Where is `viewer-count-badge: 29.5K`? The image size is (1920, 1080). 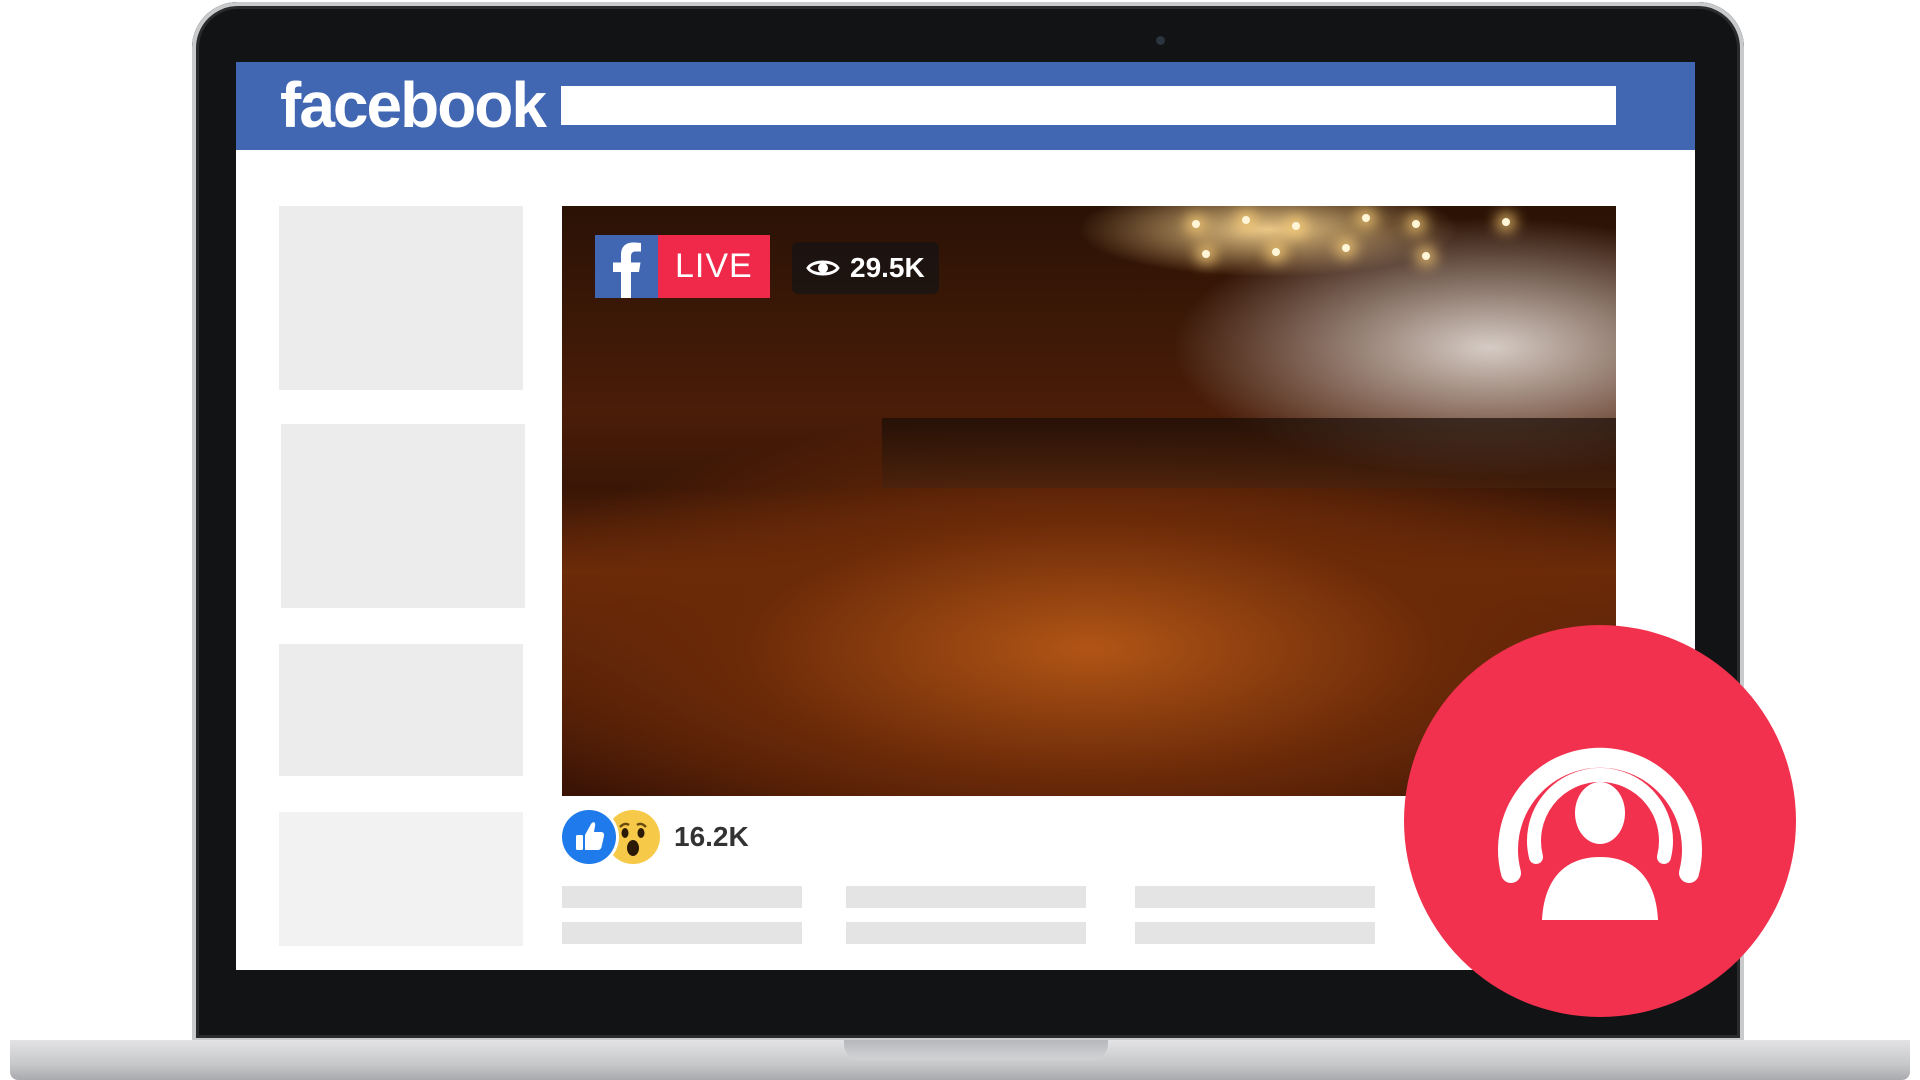
viewer-count-badge: 29.5K is located at coordinates (865, 268).